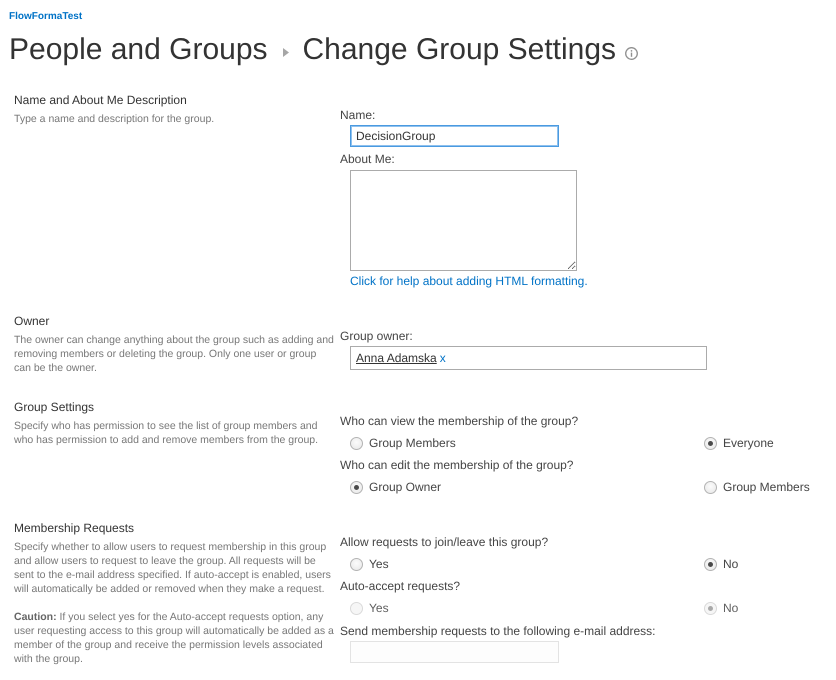  Describe the element at coordinates (445, 542) in the screenshot. I see `field-label: Allow requests to join/leave this group?` at that location.